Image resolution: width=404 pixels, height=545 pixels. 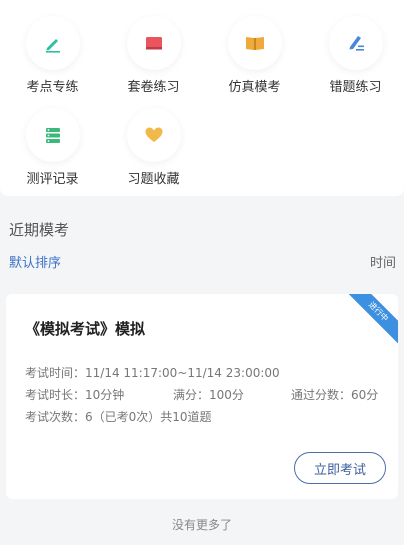 What do you see at coordinates (254, 87) in the screenshot?
I see `menu-label: 仿真模考` at bounding box center [254, 87].